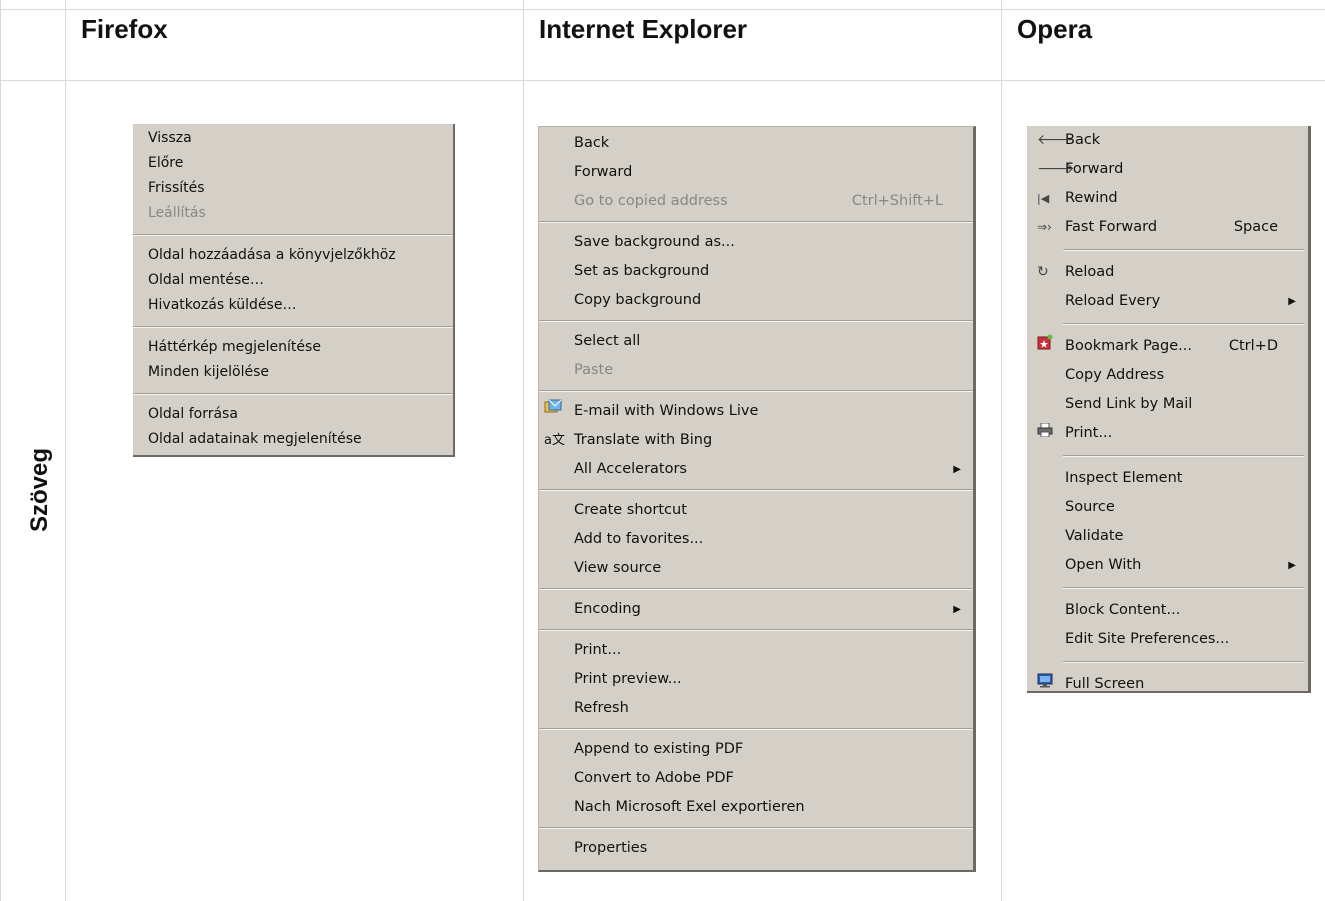 This screenshot has width=1325, height=901. What do you see at coordinates (1167, 301) in the screenshot?
I see `op-item-reload-every: Reload Every ▶` at bounding box center [1167, 301].